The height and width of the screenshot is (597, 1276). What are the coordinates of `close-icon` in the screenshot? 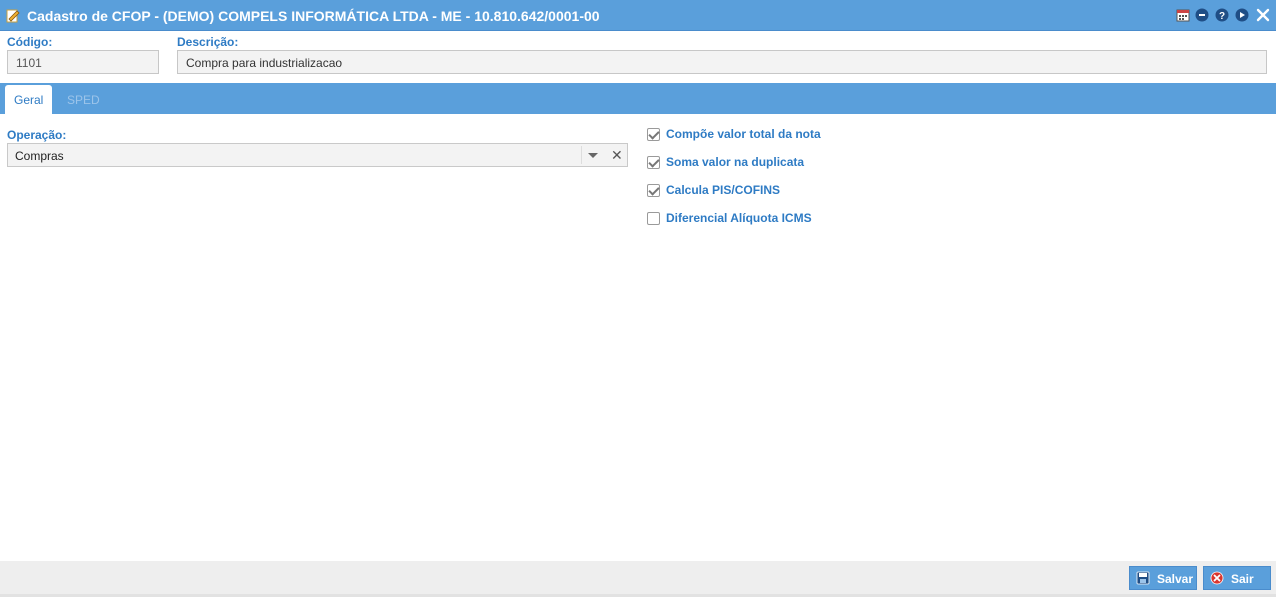 It's located at (1263, 15).